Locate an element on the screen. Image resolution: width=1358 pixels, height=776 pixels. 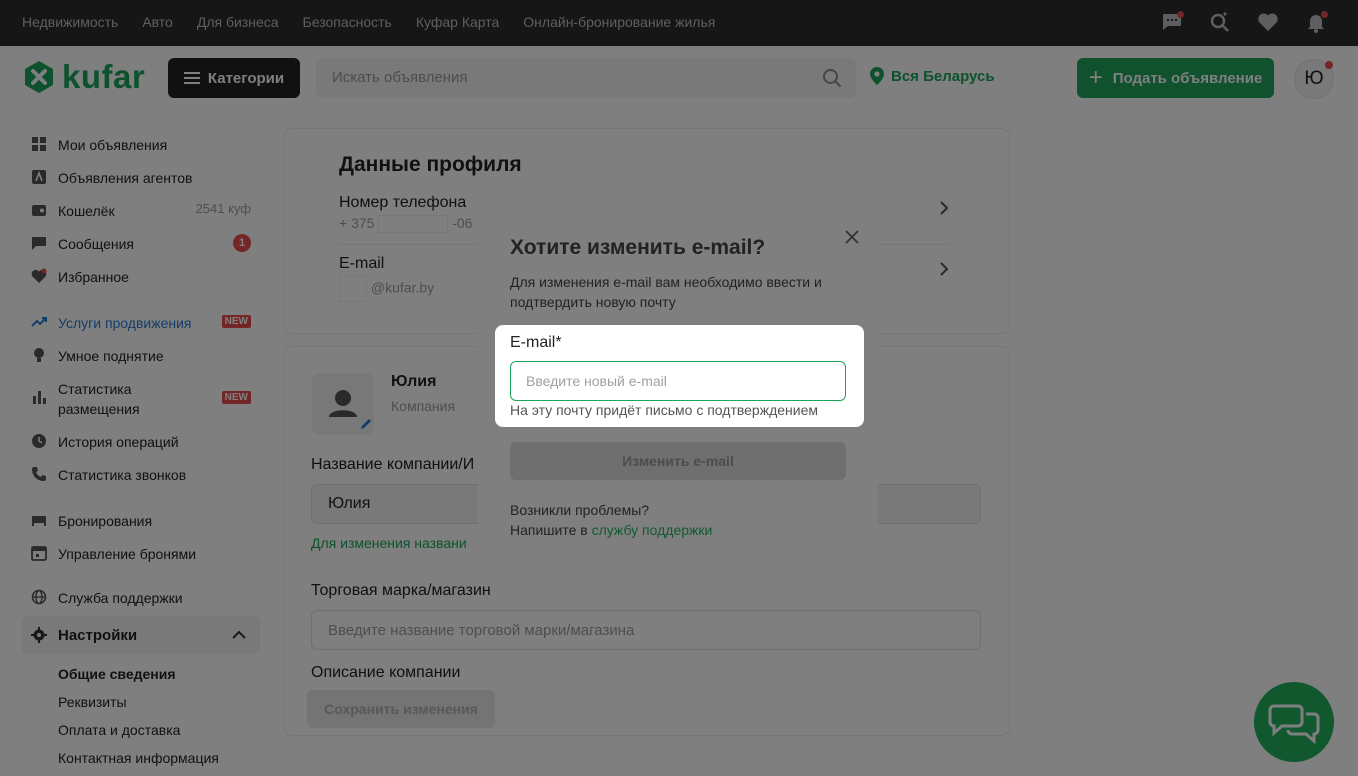
change-email-button: Изменить e-mail is located at coordinates (678, 461).